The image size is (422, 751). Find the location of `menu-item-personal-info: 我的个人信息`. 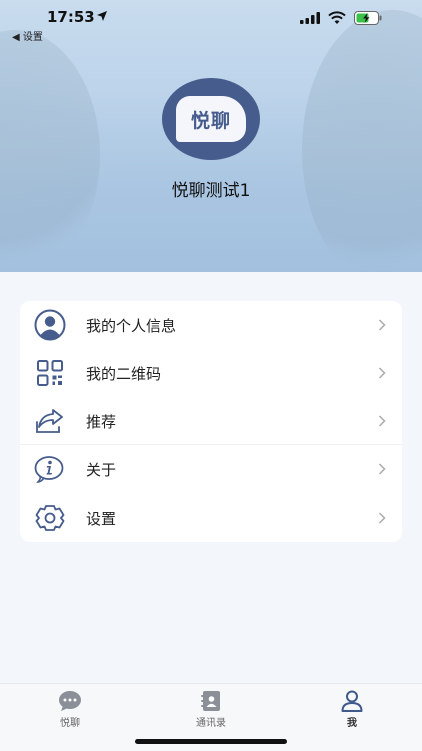

menu-item-personal-info: 我的个人信息 is located at coordinates (211, 325).